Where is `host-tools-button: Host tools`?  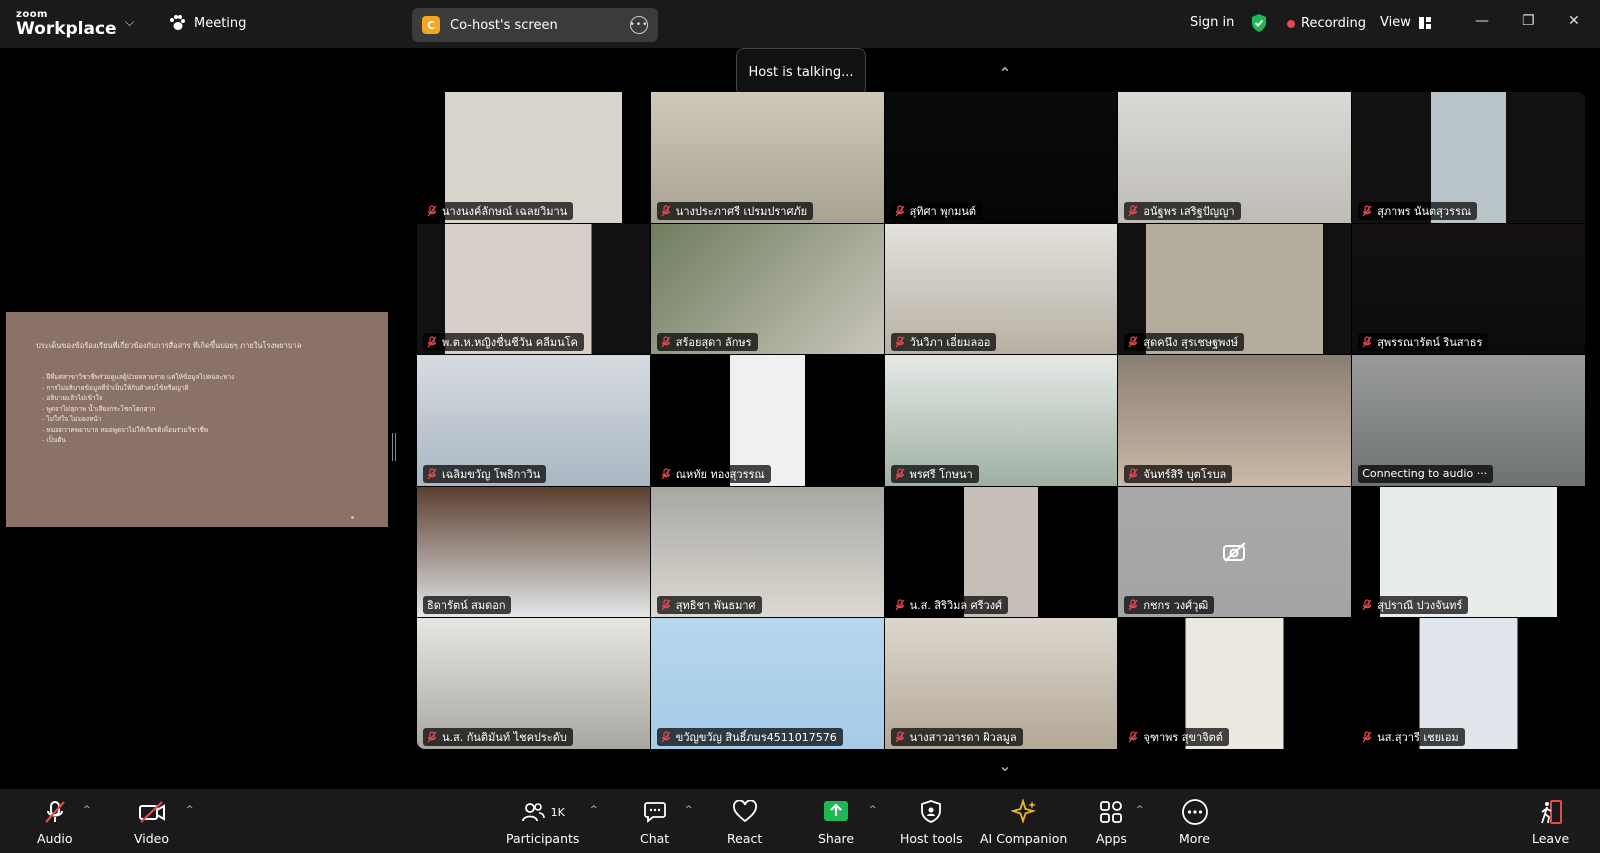 host-tools-button: Host tools is located at coordinates (931, 822).